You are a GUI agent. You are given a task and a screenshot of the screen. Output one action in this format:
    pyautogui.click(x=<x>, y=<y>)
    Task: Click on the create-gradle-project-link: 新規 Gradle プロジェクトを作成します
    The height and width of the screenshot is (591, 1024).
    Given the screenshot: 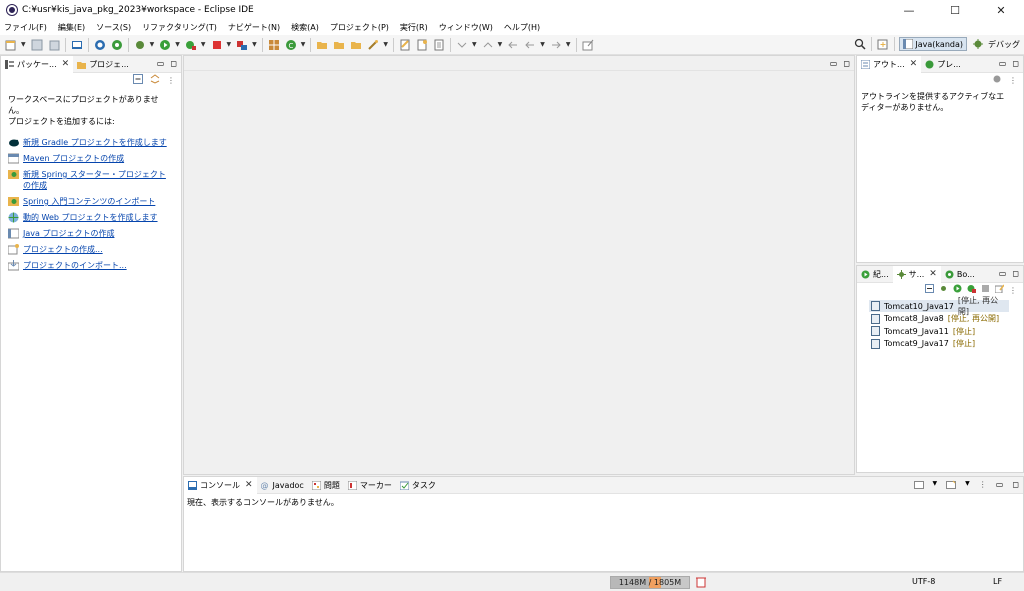 What is the action you would take?
    pyautogui.click(x=95, y=142)
    